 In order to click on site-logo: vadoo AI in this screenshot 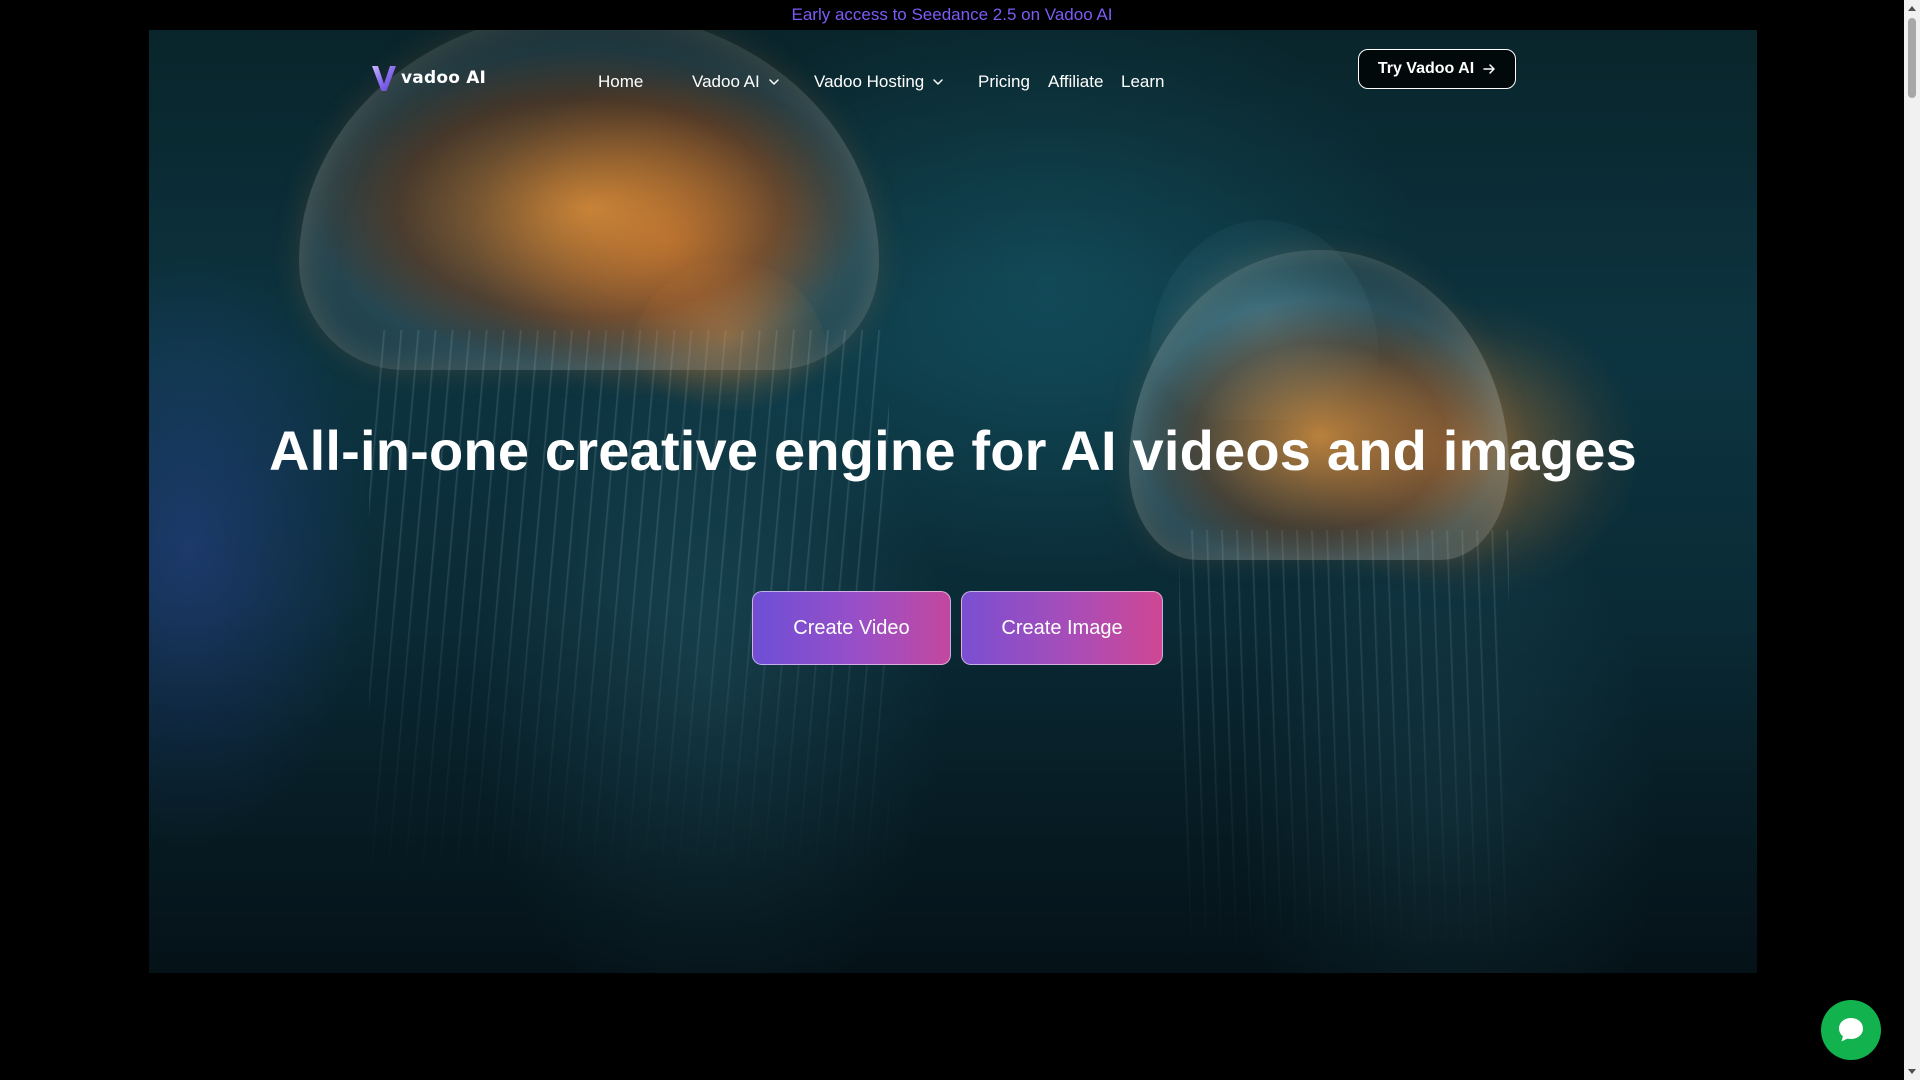, I will do `click(428, 78)`.